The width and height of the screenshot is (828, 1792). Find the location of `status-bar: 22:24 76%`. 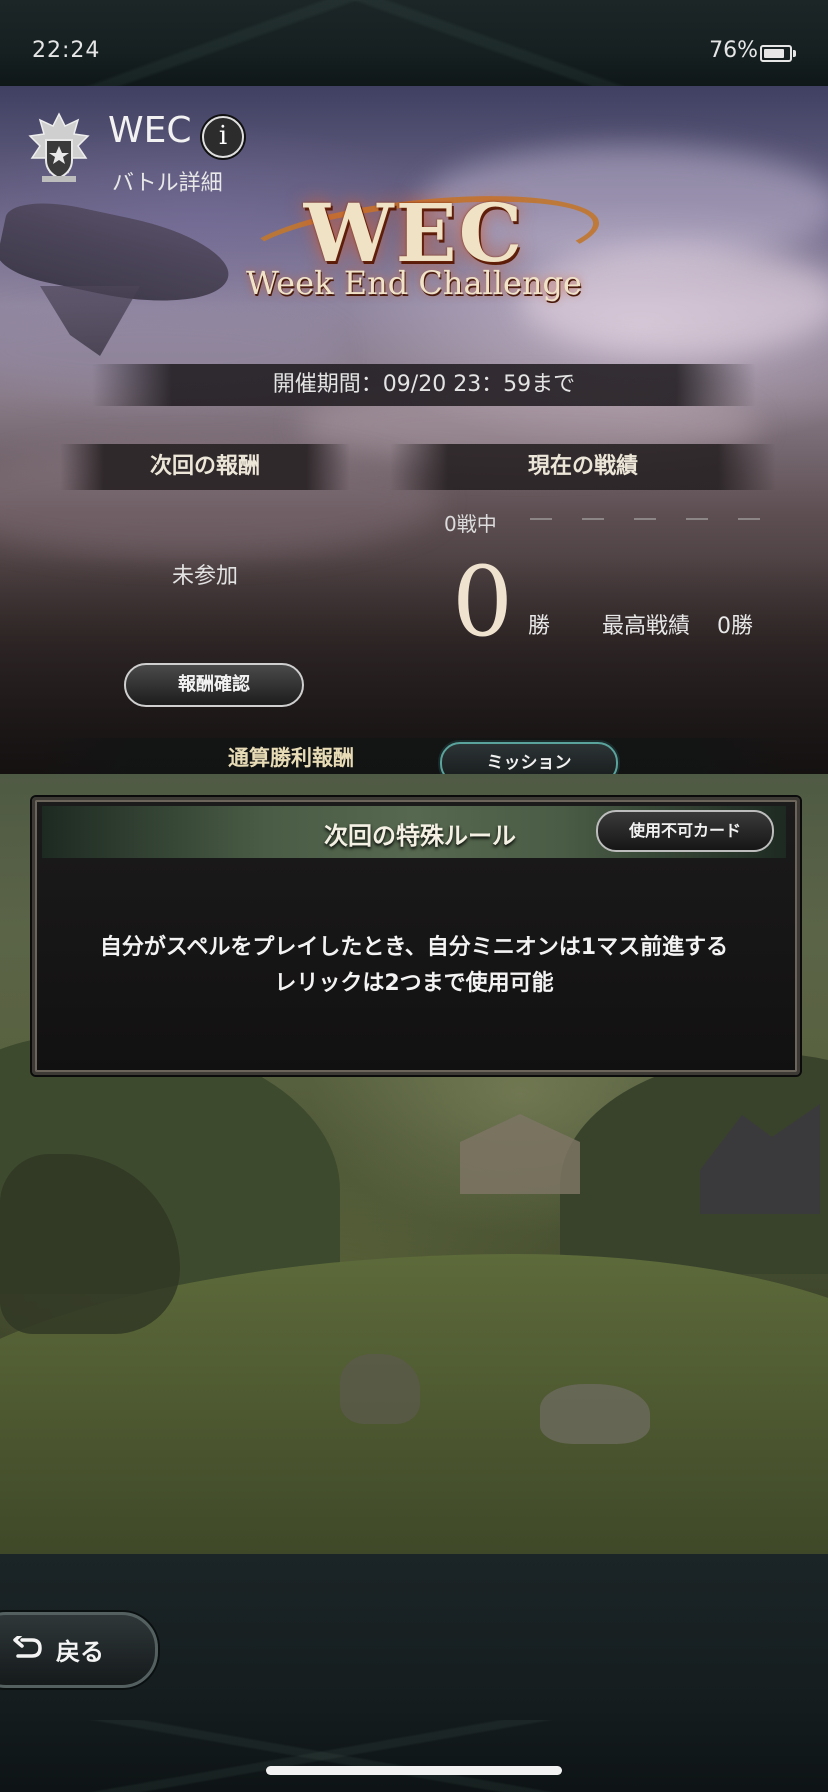

status-bar: 22:24 76% is located at coordinates (414, 43).